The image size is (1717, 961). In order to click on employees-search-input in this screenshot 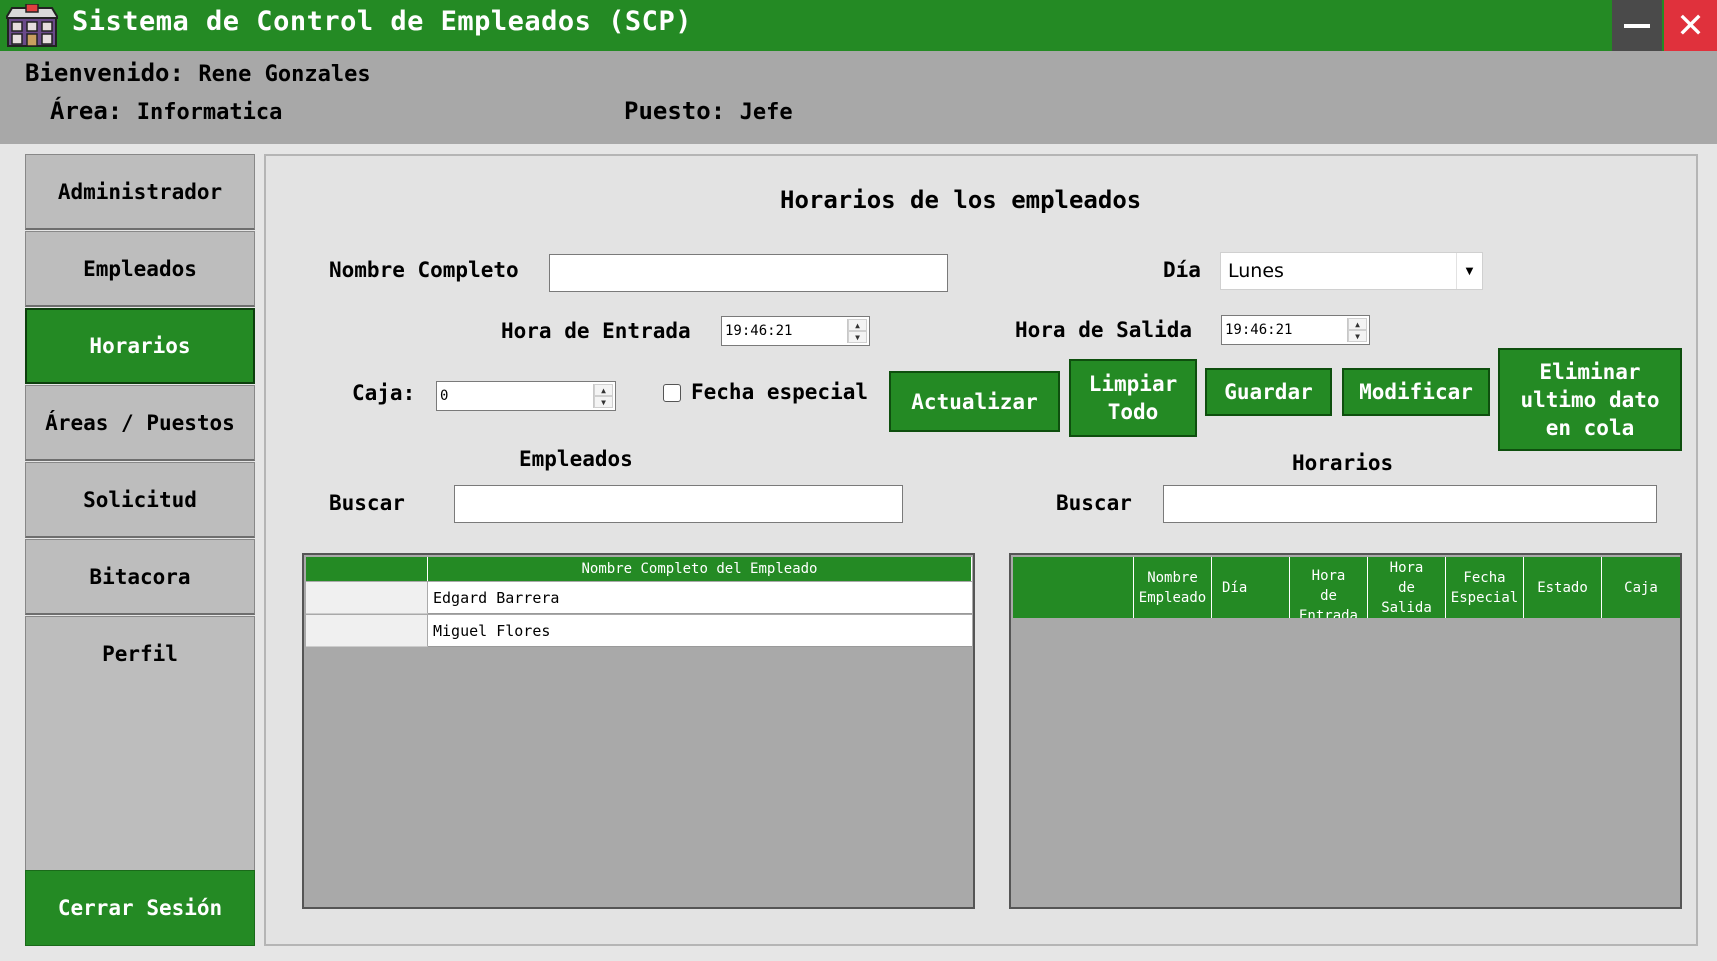, I will do `click(678, 504)`.